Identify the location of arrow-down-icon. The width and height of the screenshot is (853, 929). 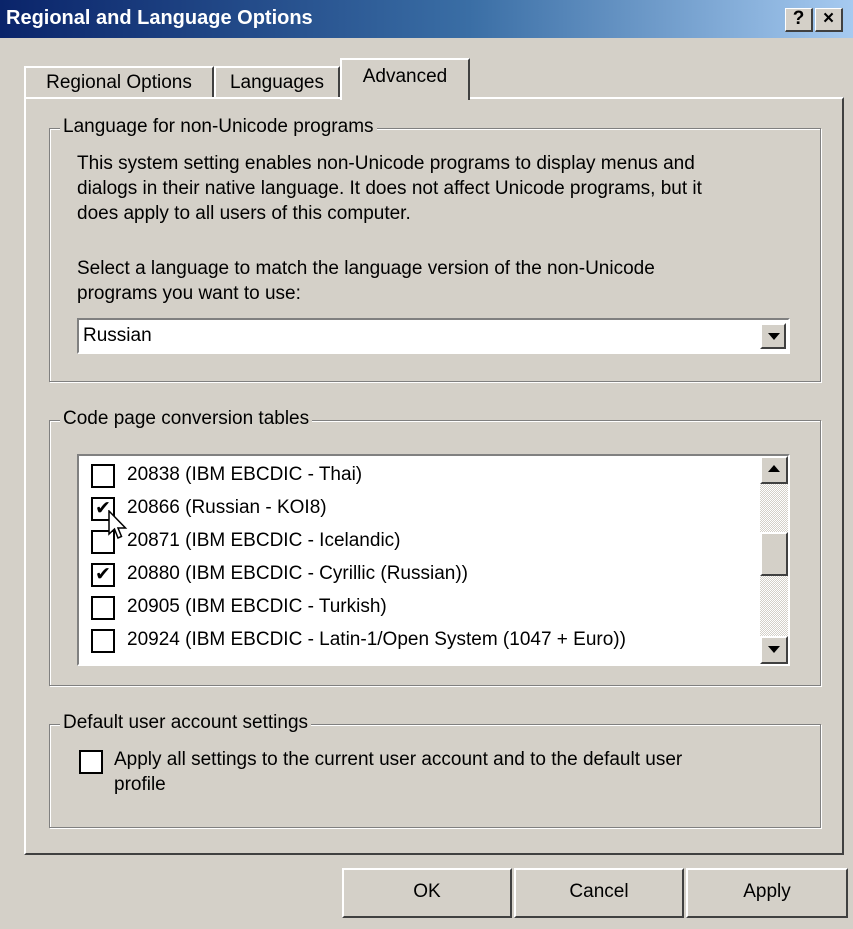
(774, 649).